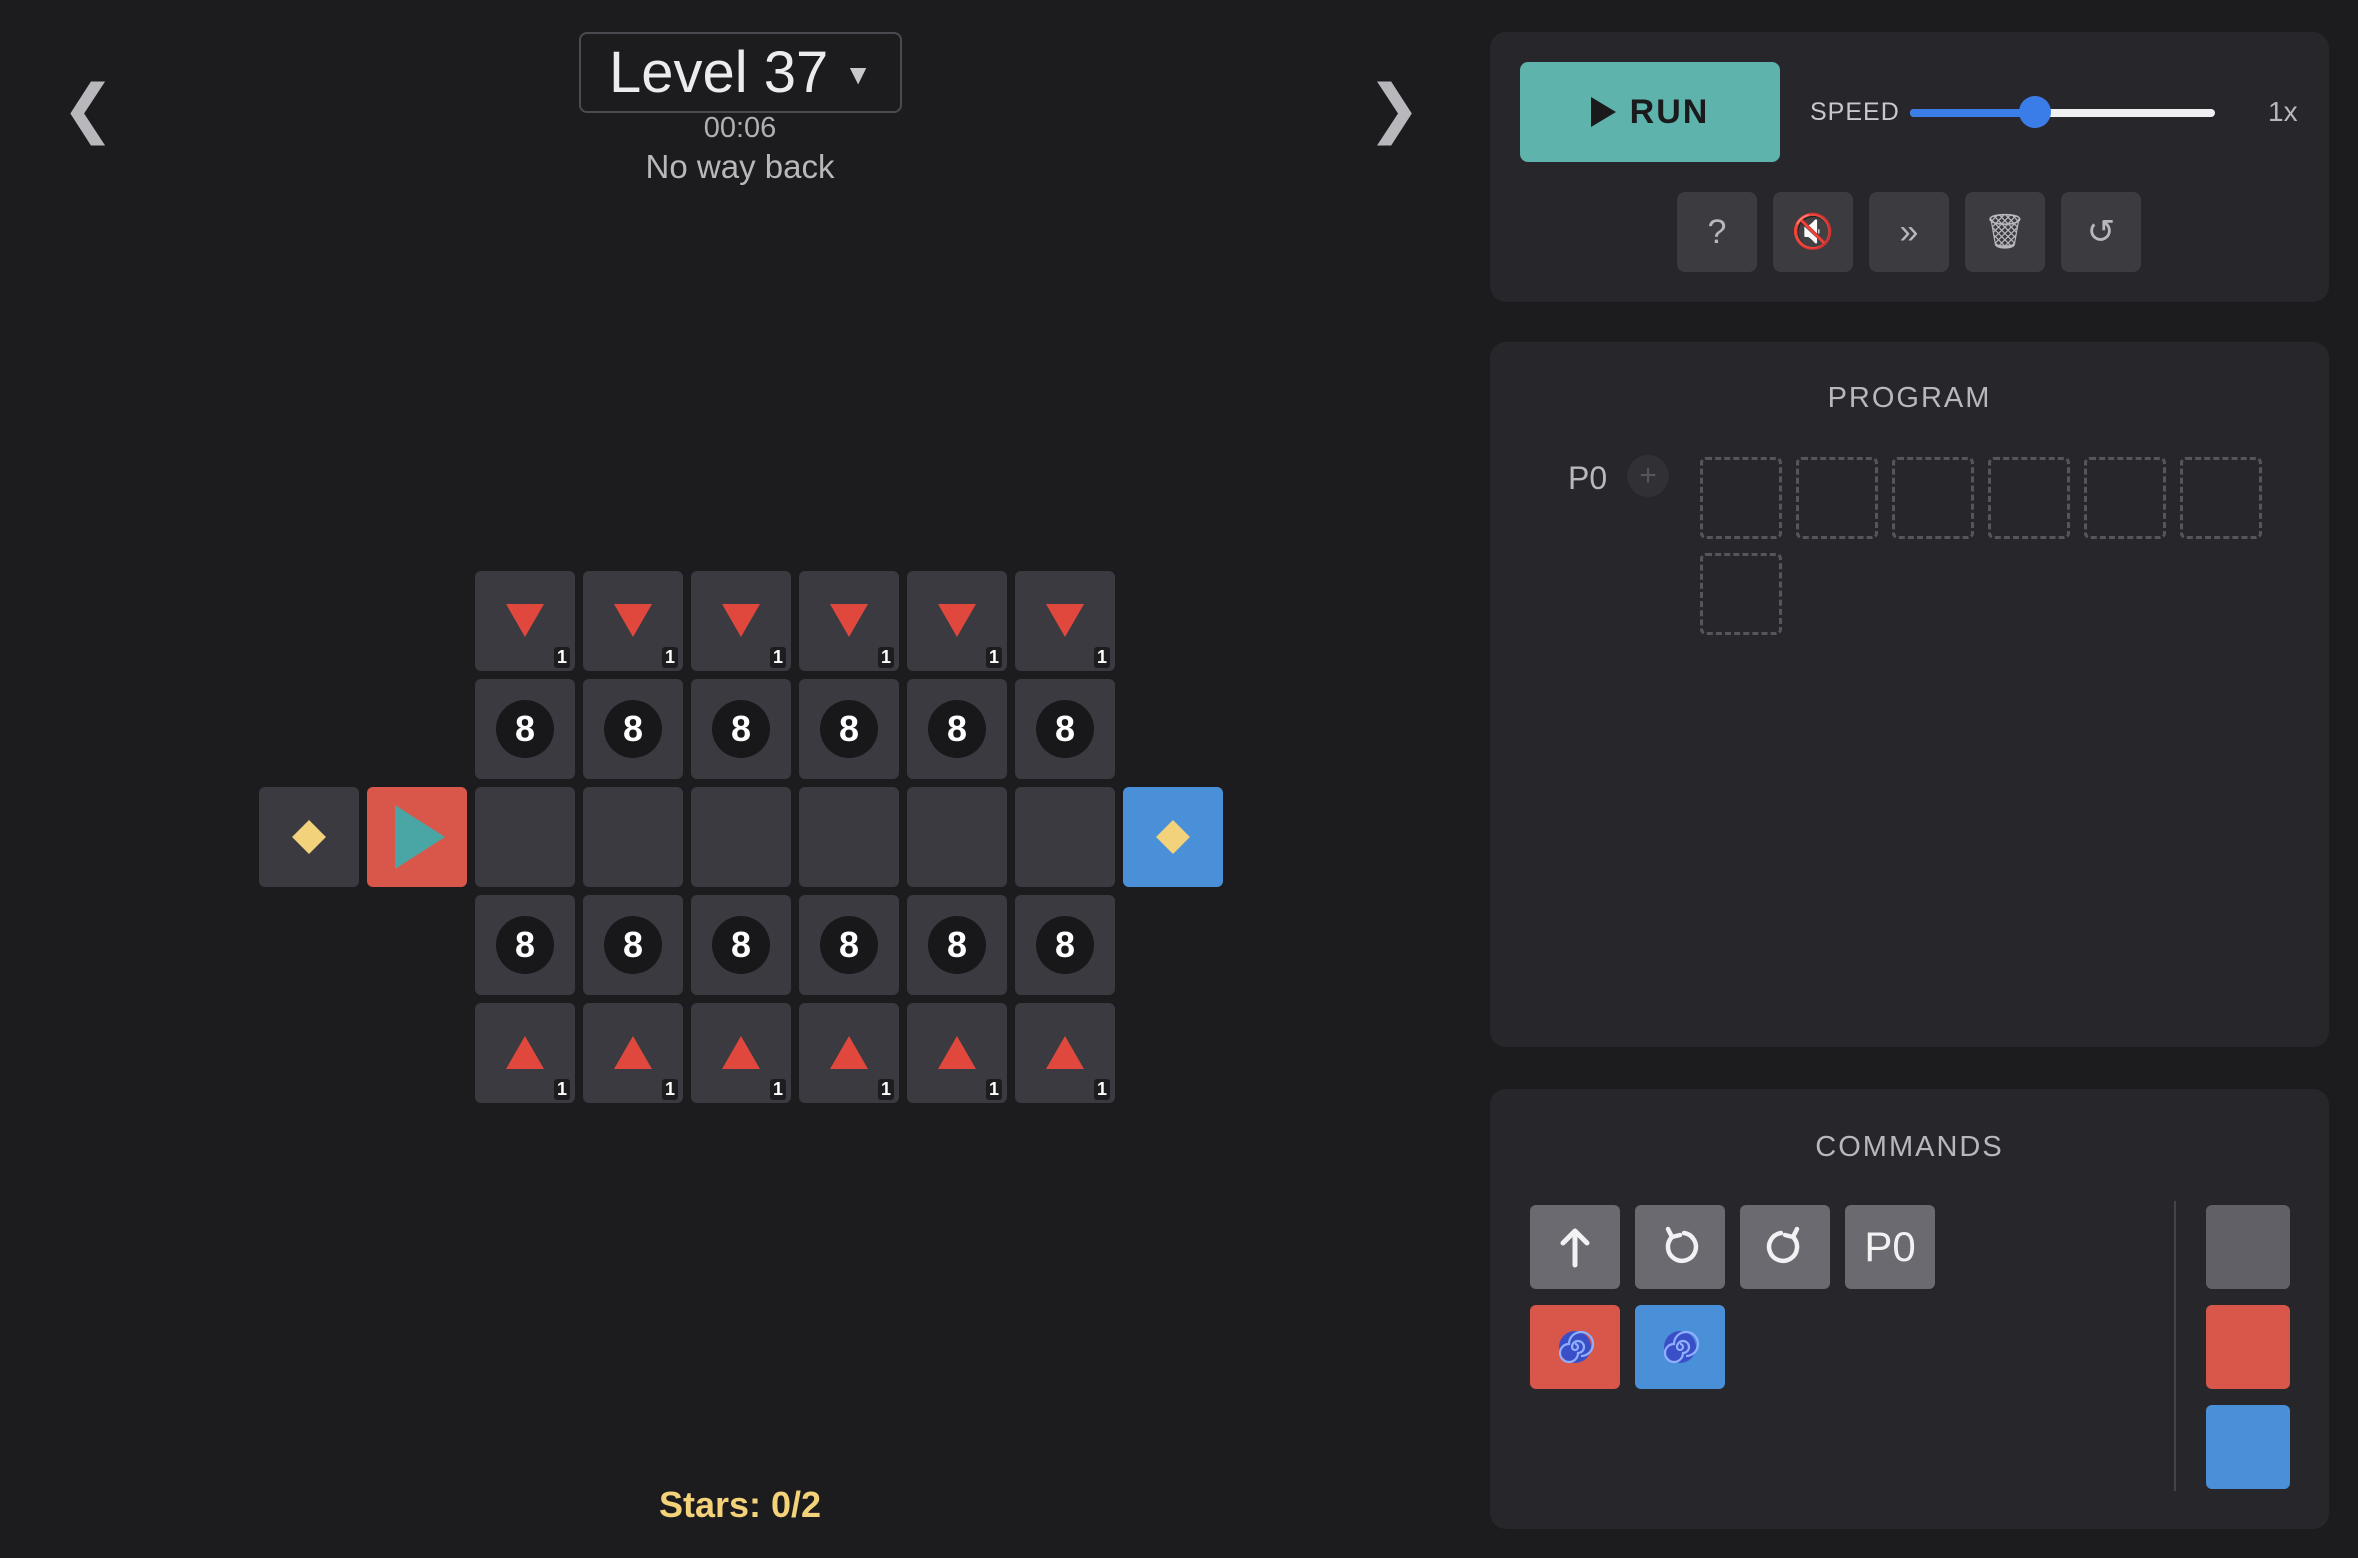 Image resolution: width=2358 pixels, height=1558 pixels. I want to click on spiral-red-icon, so click(1576, 1347).